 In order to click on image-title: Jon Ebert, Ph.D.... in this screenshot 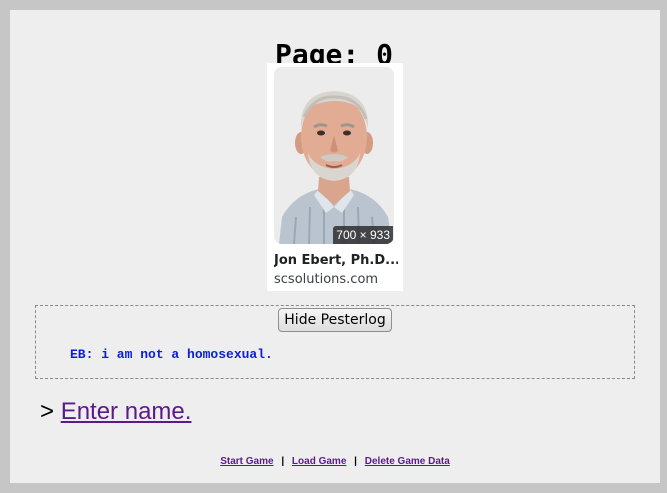, I will do `click(336, 261)`.